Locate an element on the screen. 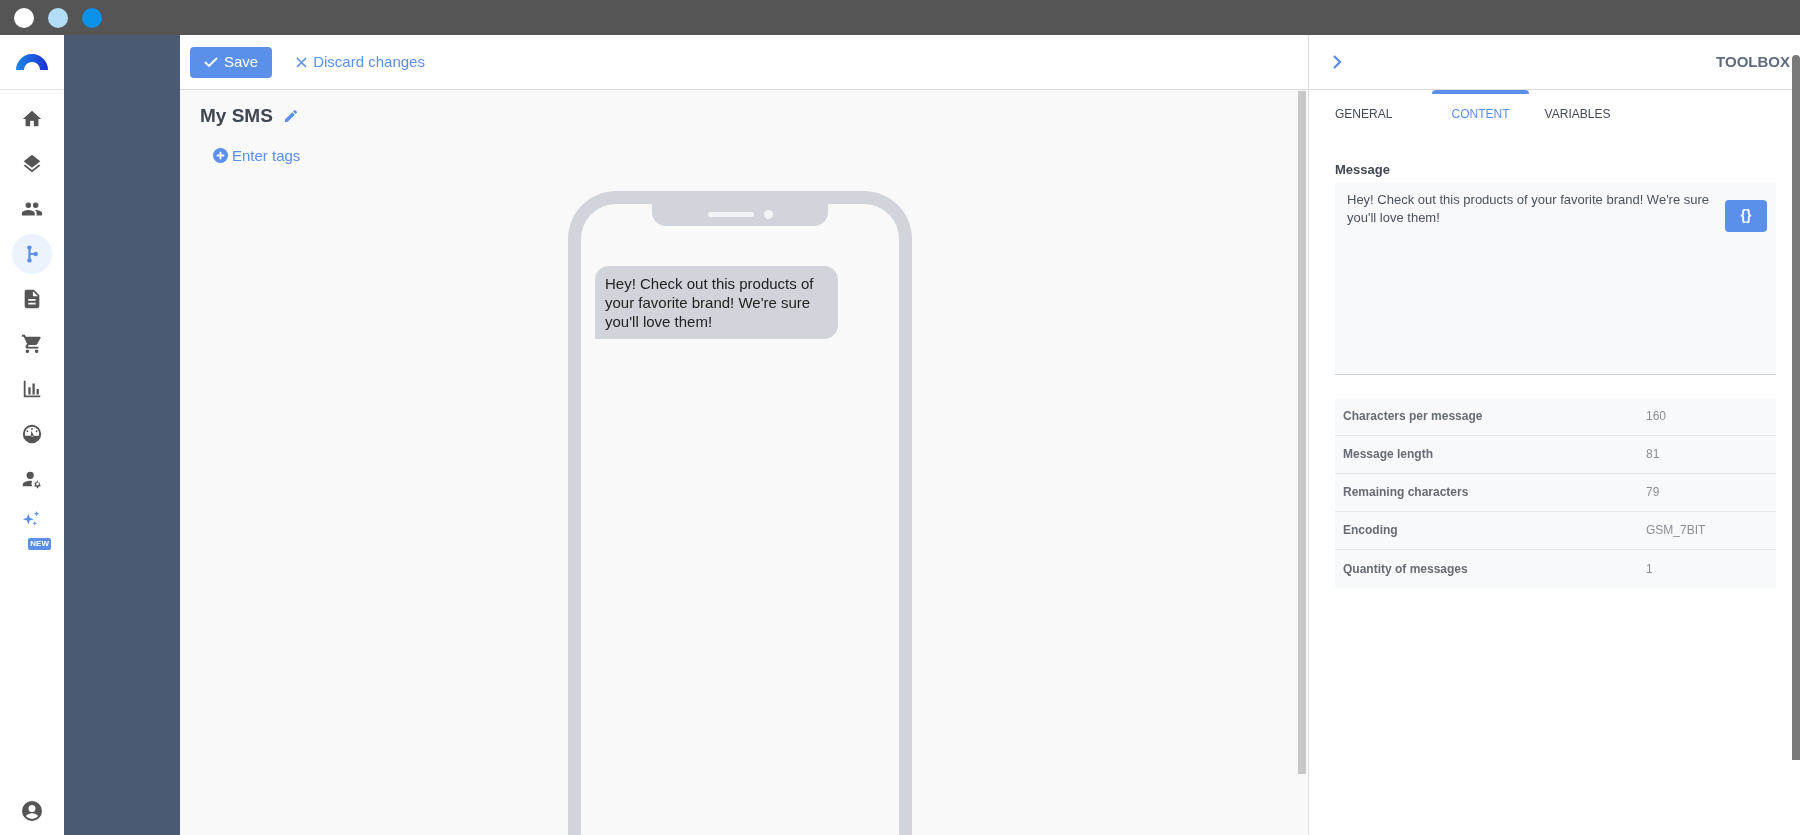 This screenshot has width=1800, height=835. stat-label: Characters per message is located at coordinates (1413, 416).